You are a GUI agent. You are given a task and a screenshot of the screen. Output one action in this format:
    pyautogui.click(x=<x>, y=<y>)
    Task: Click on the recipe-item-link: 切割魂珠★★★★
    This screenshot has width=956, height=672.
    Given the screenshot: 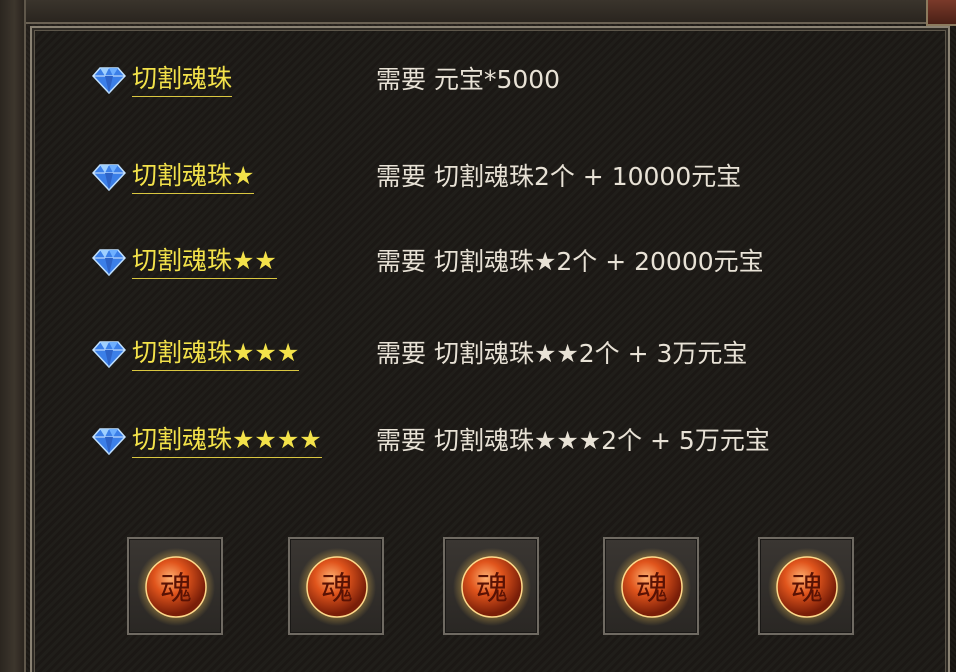 What is the action you would take?
    pyautogui.click(x=227, y=441)
    